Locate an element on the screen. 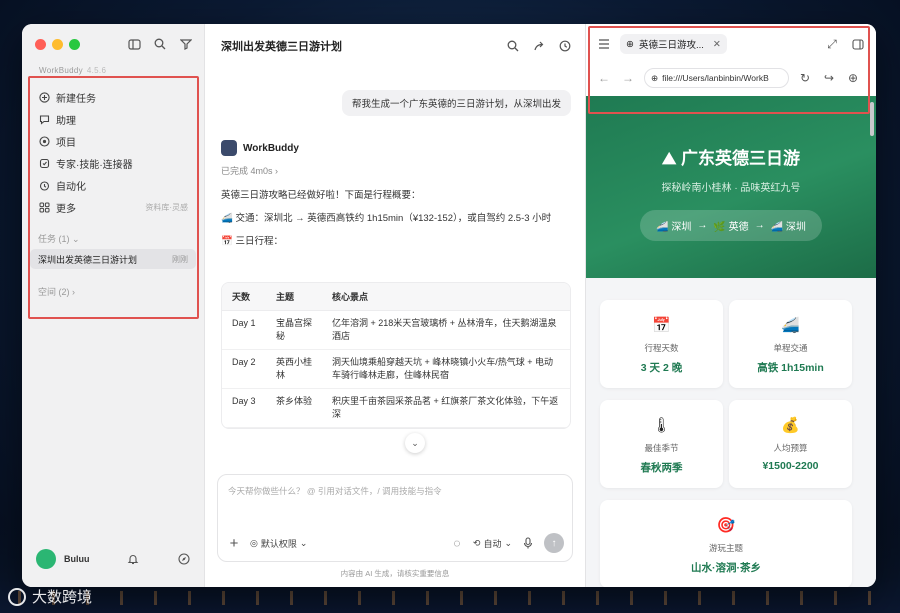 This screenshot has height=613, width=900. chat-toolbar is located at coordinates (539, 46).